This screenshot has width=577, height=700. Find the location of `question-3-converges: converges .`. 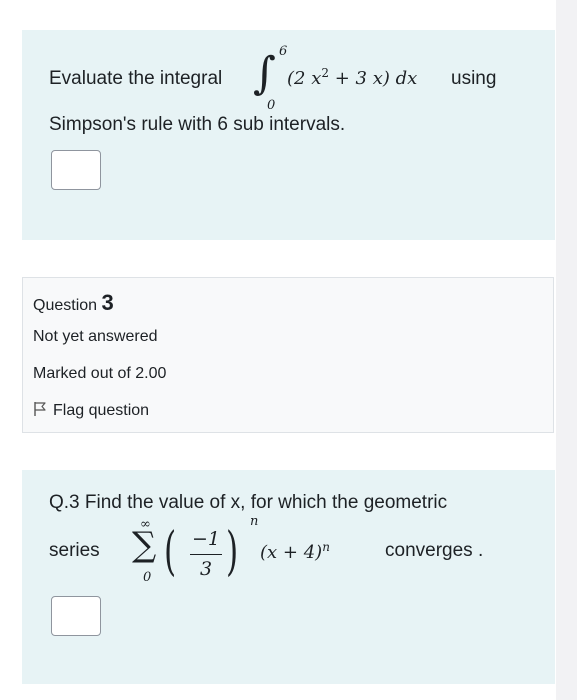

question-3-converges: converges . is located at coordinates (434, 550).